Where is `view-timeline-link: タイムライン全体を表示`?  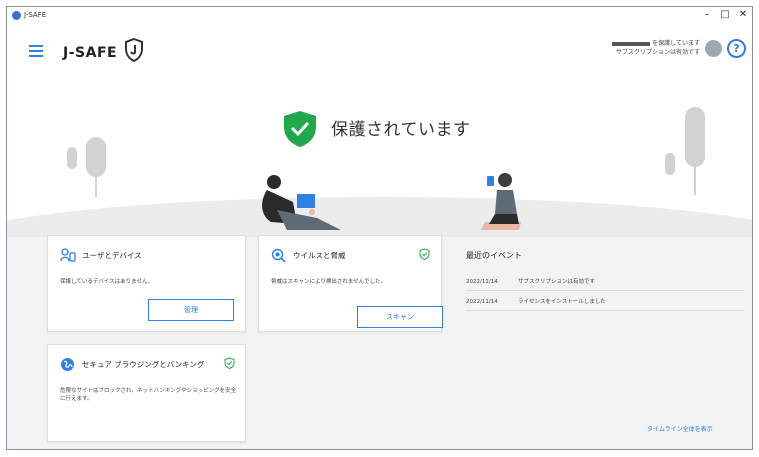 view-timeline-link: タイムライン全体を表示 is located at coordinates (680, 428).